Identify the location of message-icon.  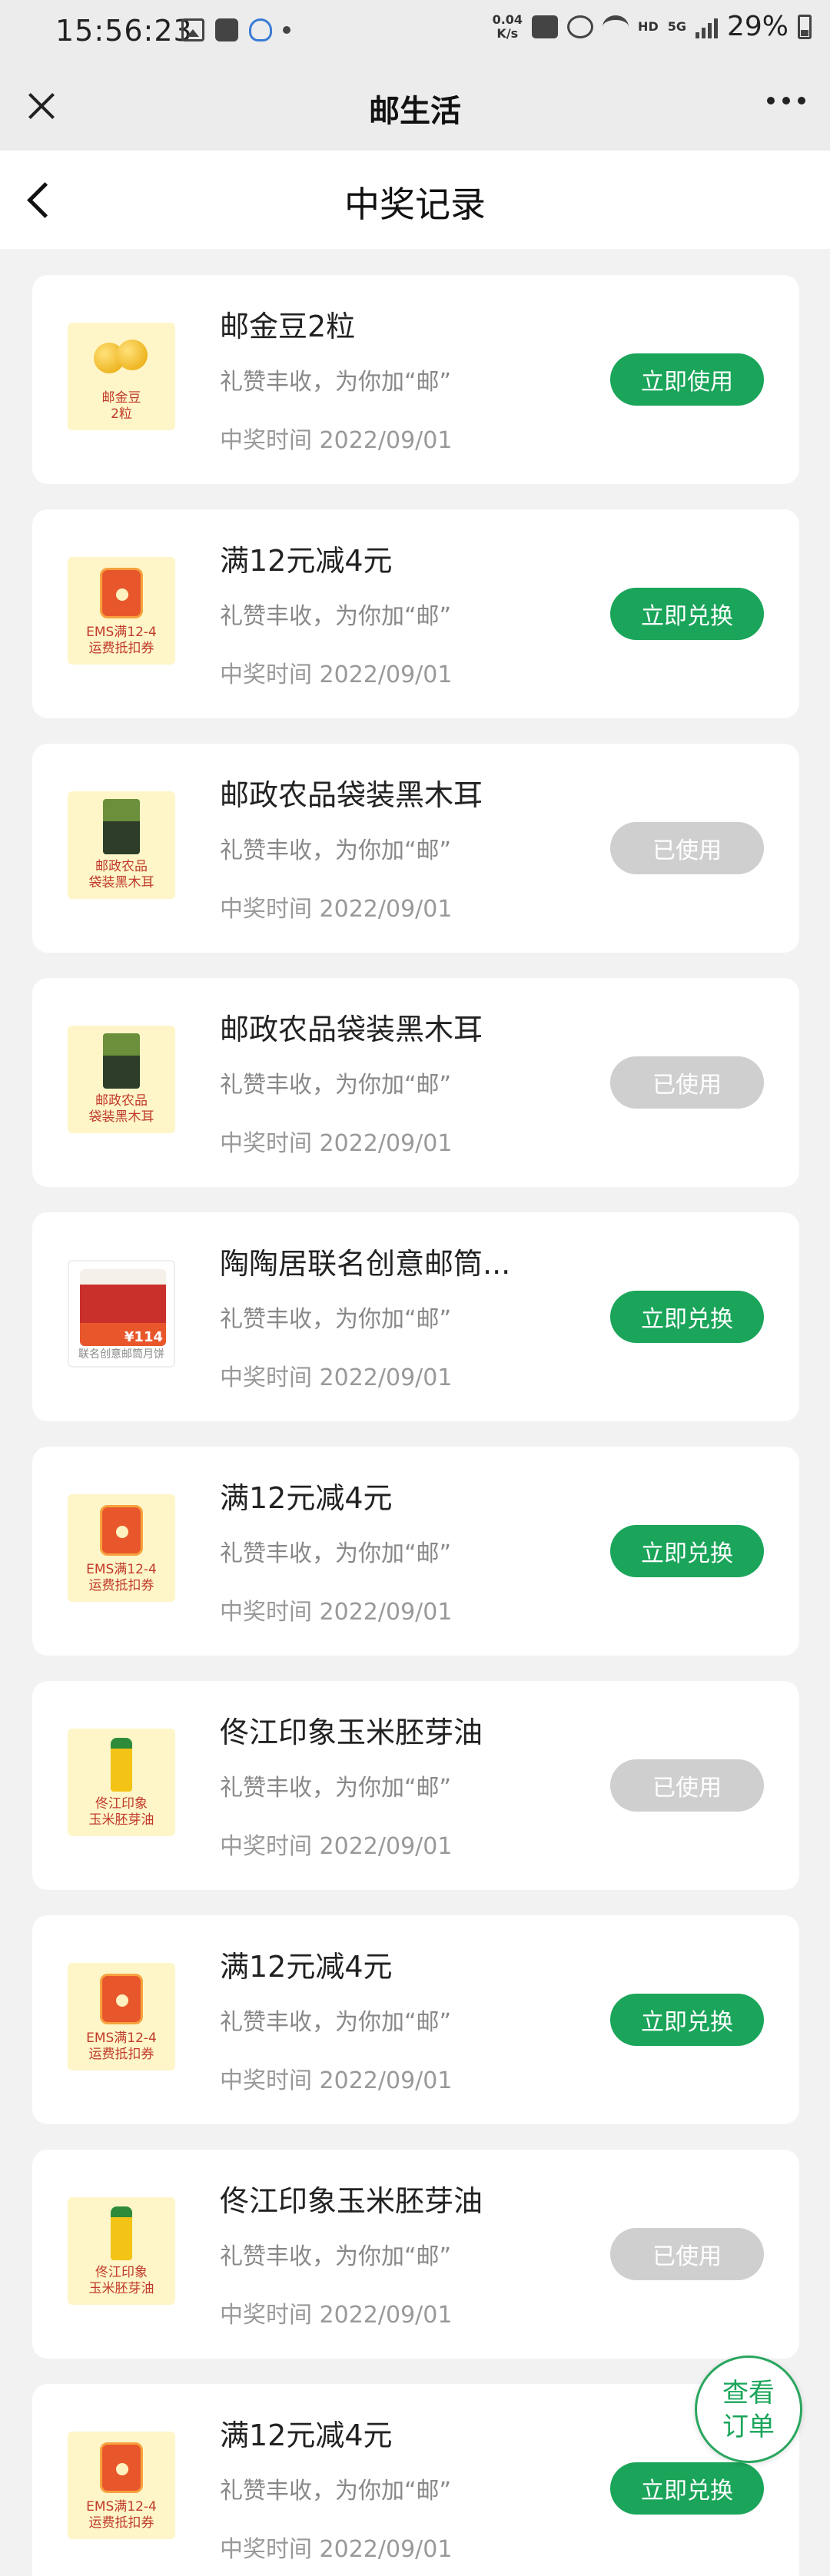
(226, 29).